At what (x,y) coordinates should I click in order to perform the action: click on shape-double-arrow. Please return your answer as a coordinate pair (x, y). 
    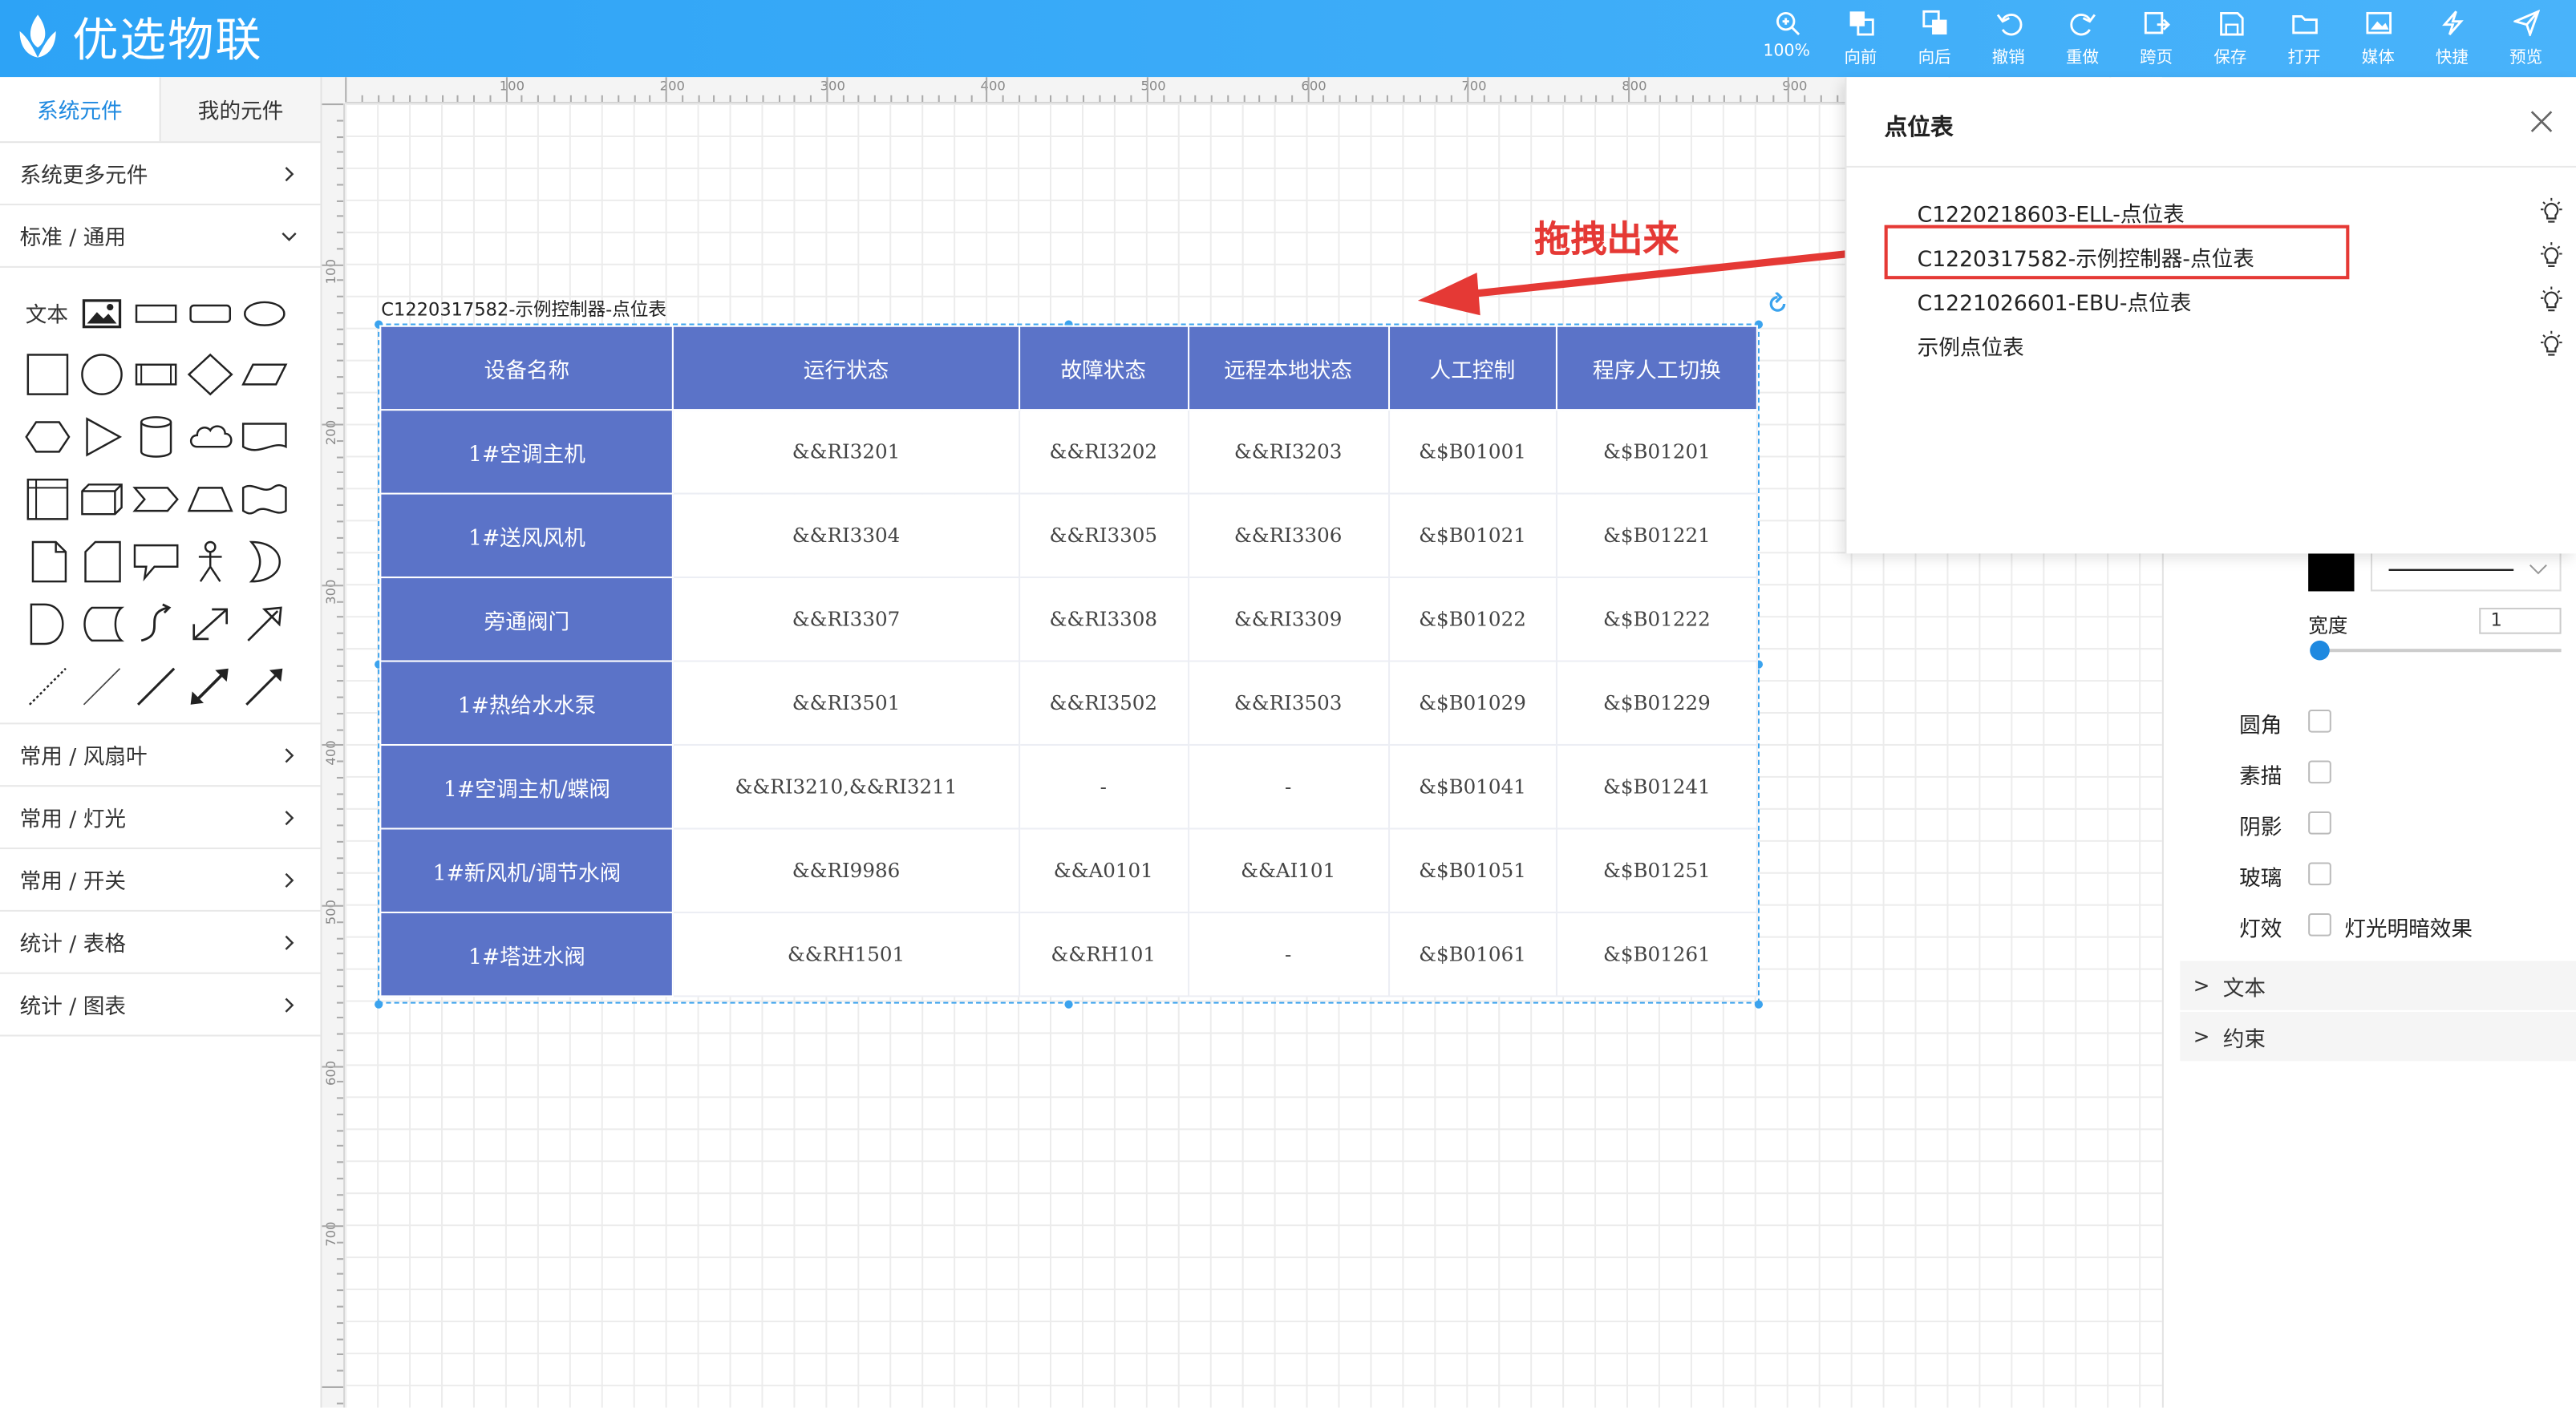
    Looking at the image, I should click on (210, 623).